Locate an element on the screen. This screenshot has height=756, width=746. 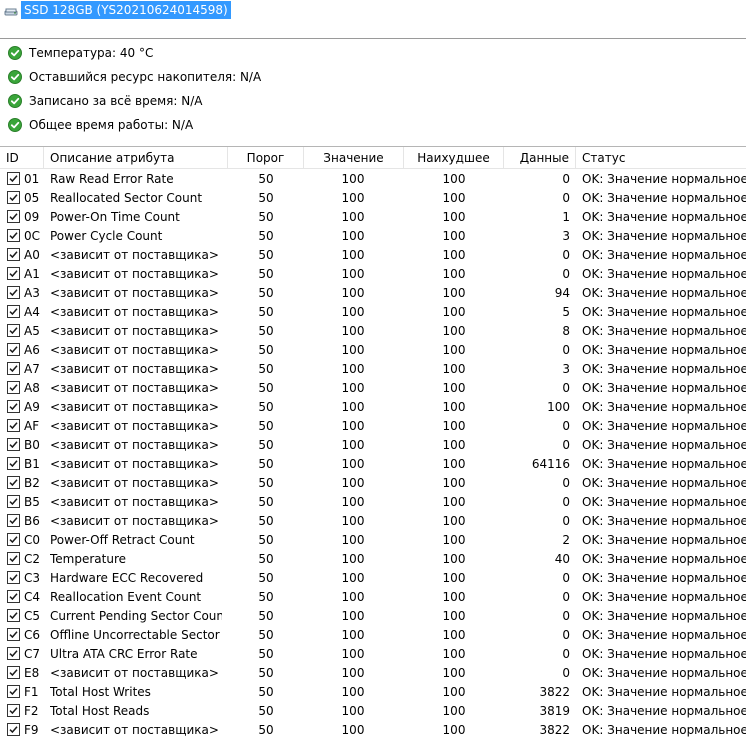
cell-id: A3 is located at coordinates (32, 293).